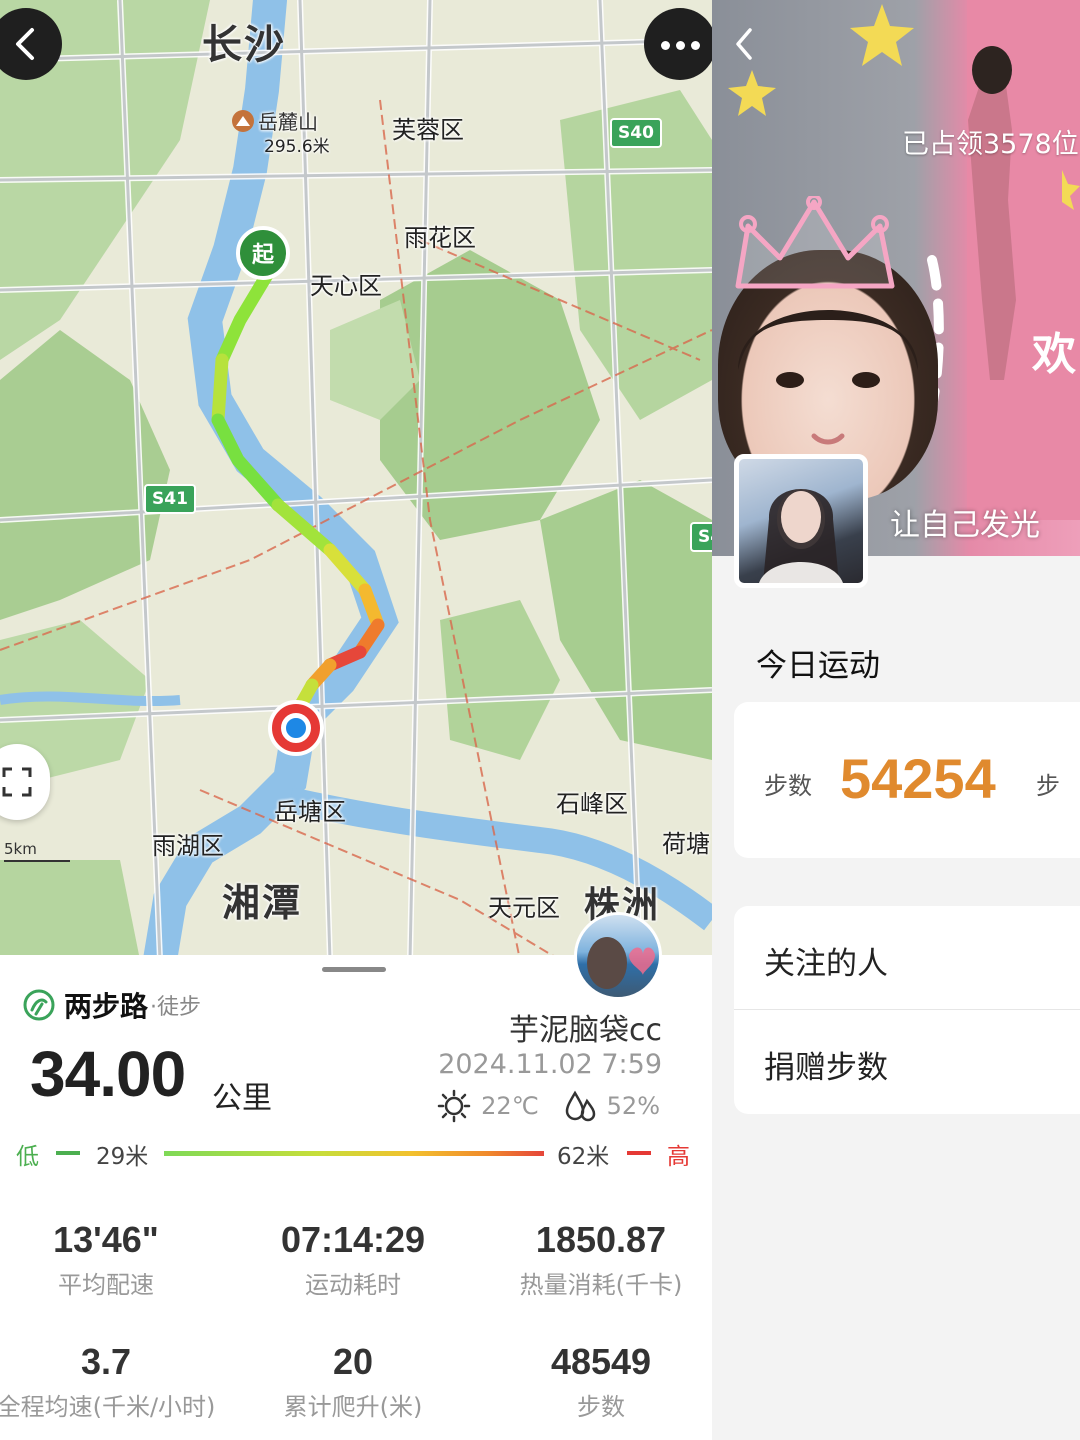 The height and width of the screenshot is (1440, 1080). I want to click on road-badge-s41: S41, so click(170, 499).